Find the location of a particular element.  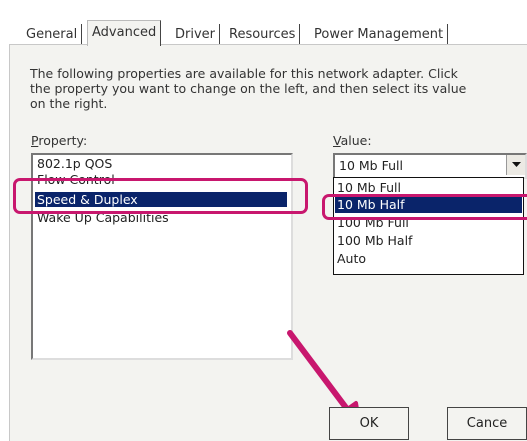

value-combobox: 10 Mb Full is located at coordinates (430, 166).